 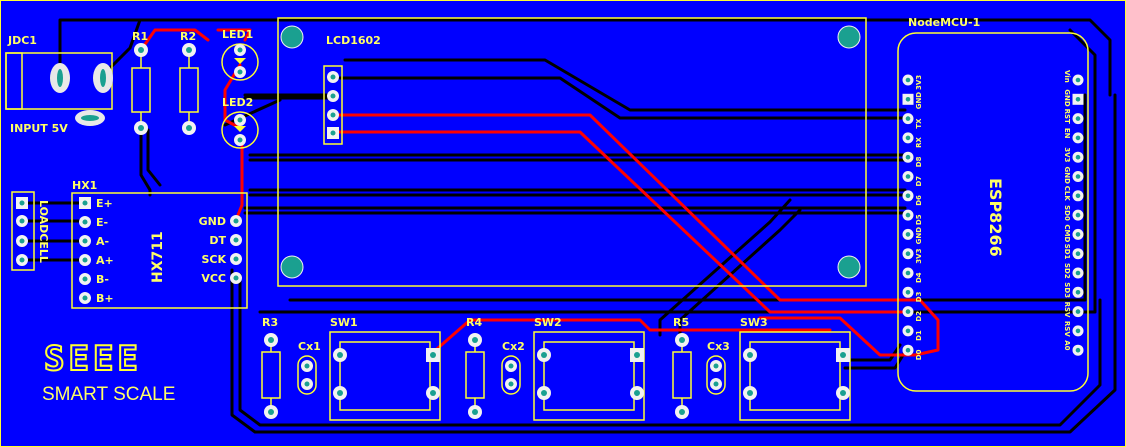 I want to click on loadcell-label: LOADCELL, so click(x=43, y=231).